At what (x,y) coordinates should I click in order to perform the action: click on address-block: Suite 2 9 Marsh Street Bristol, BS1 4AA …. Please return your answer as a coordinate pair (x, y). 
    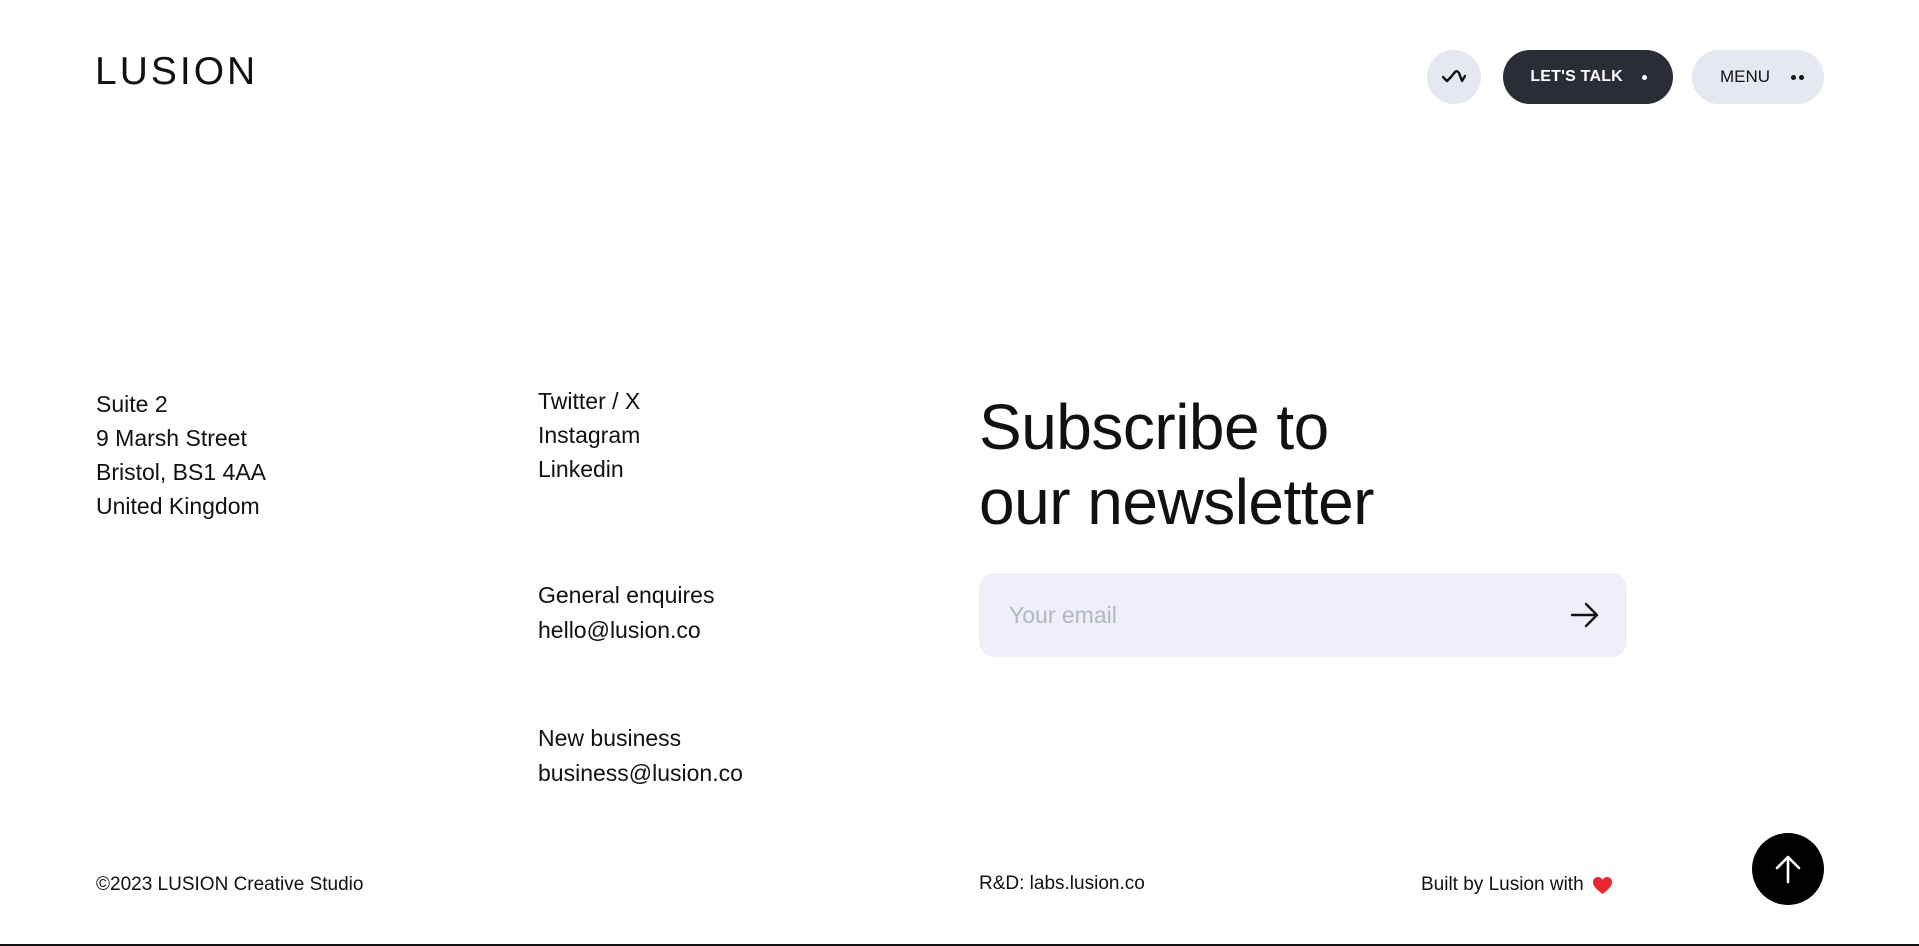
    Looking at the image, I should click on (181, 455).